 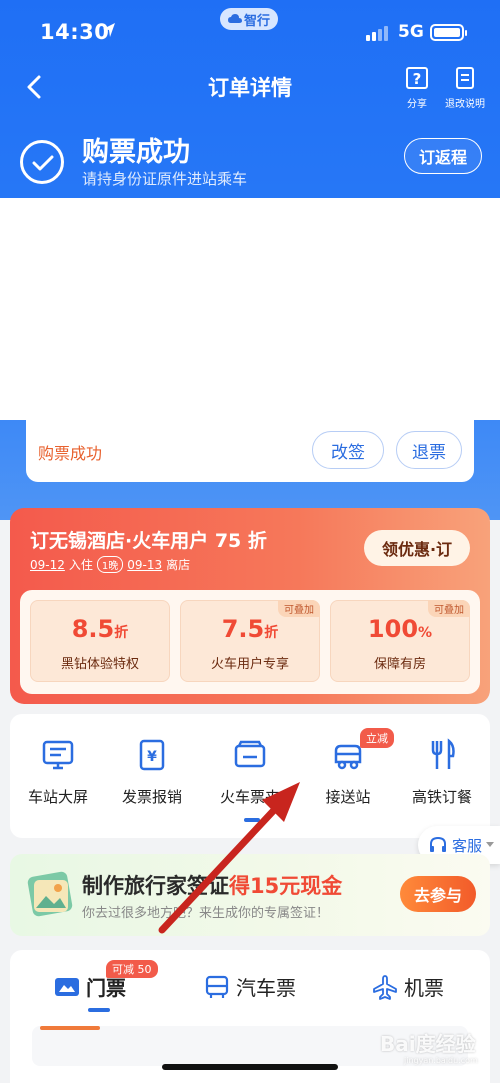 I want to click on ticket-status: 购票成功, so click(x=70, y=453).